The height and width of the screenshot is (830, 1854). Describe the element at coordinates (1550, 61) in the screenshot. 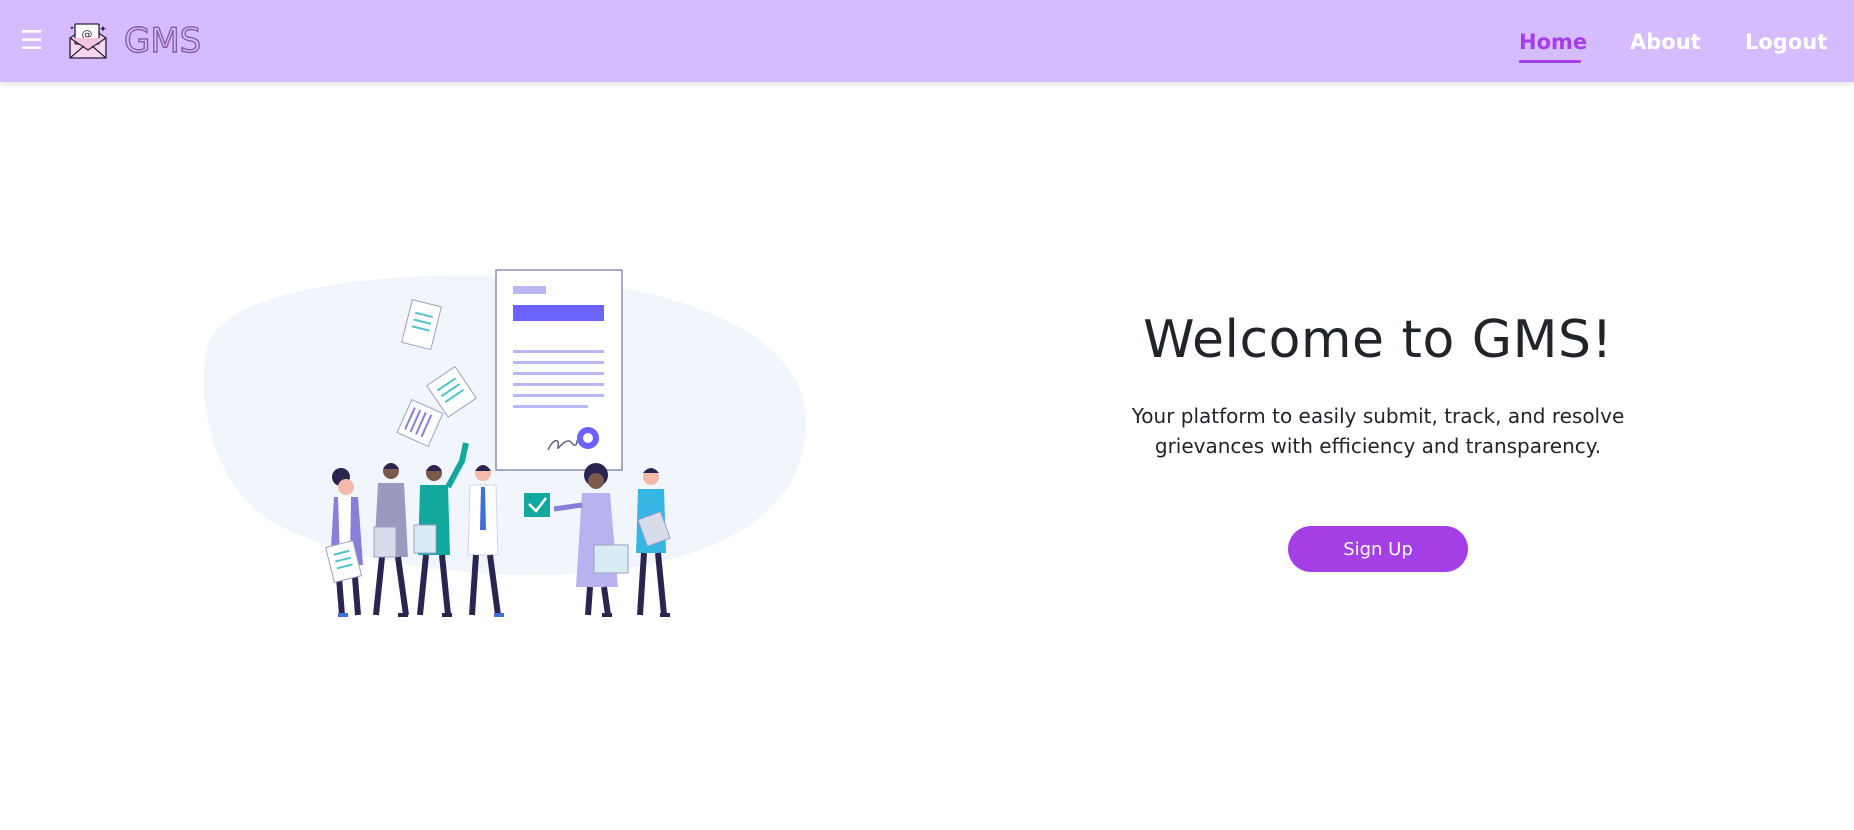

I see `active-nav-underline` at that location.